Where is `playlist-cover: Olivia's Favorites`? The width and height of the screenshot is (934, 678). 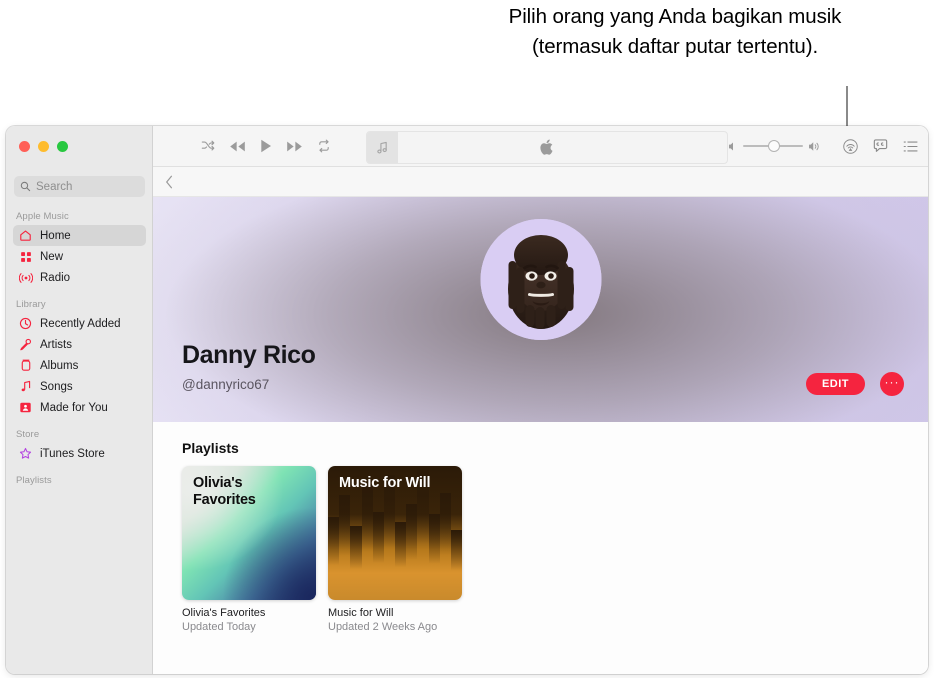 playlist-cover: Olivia's Favorites is located at coordinates (249, 533).